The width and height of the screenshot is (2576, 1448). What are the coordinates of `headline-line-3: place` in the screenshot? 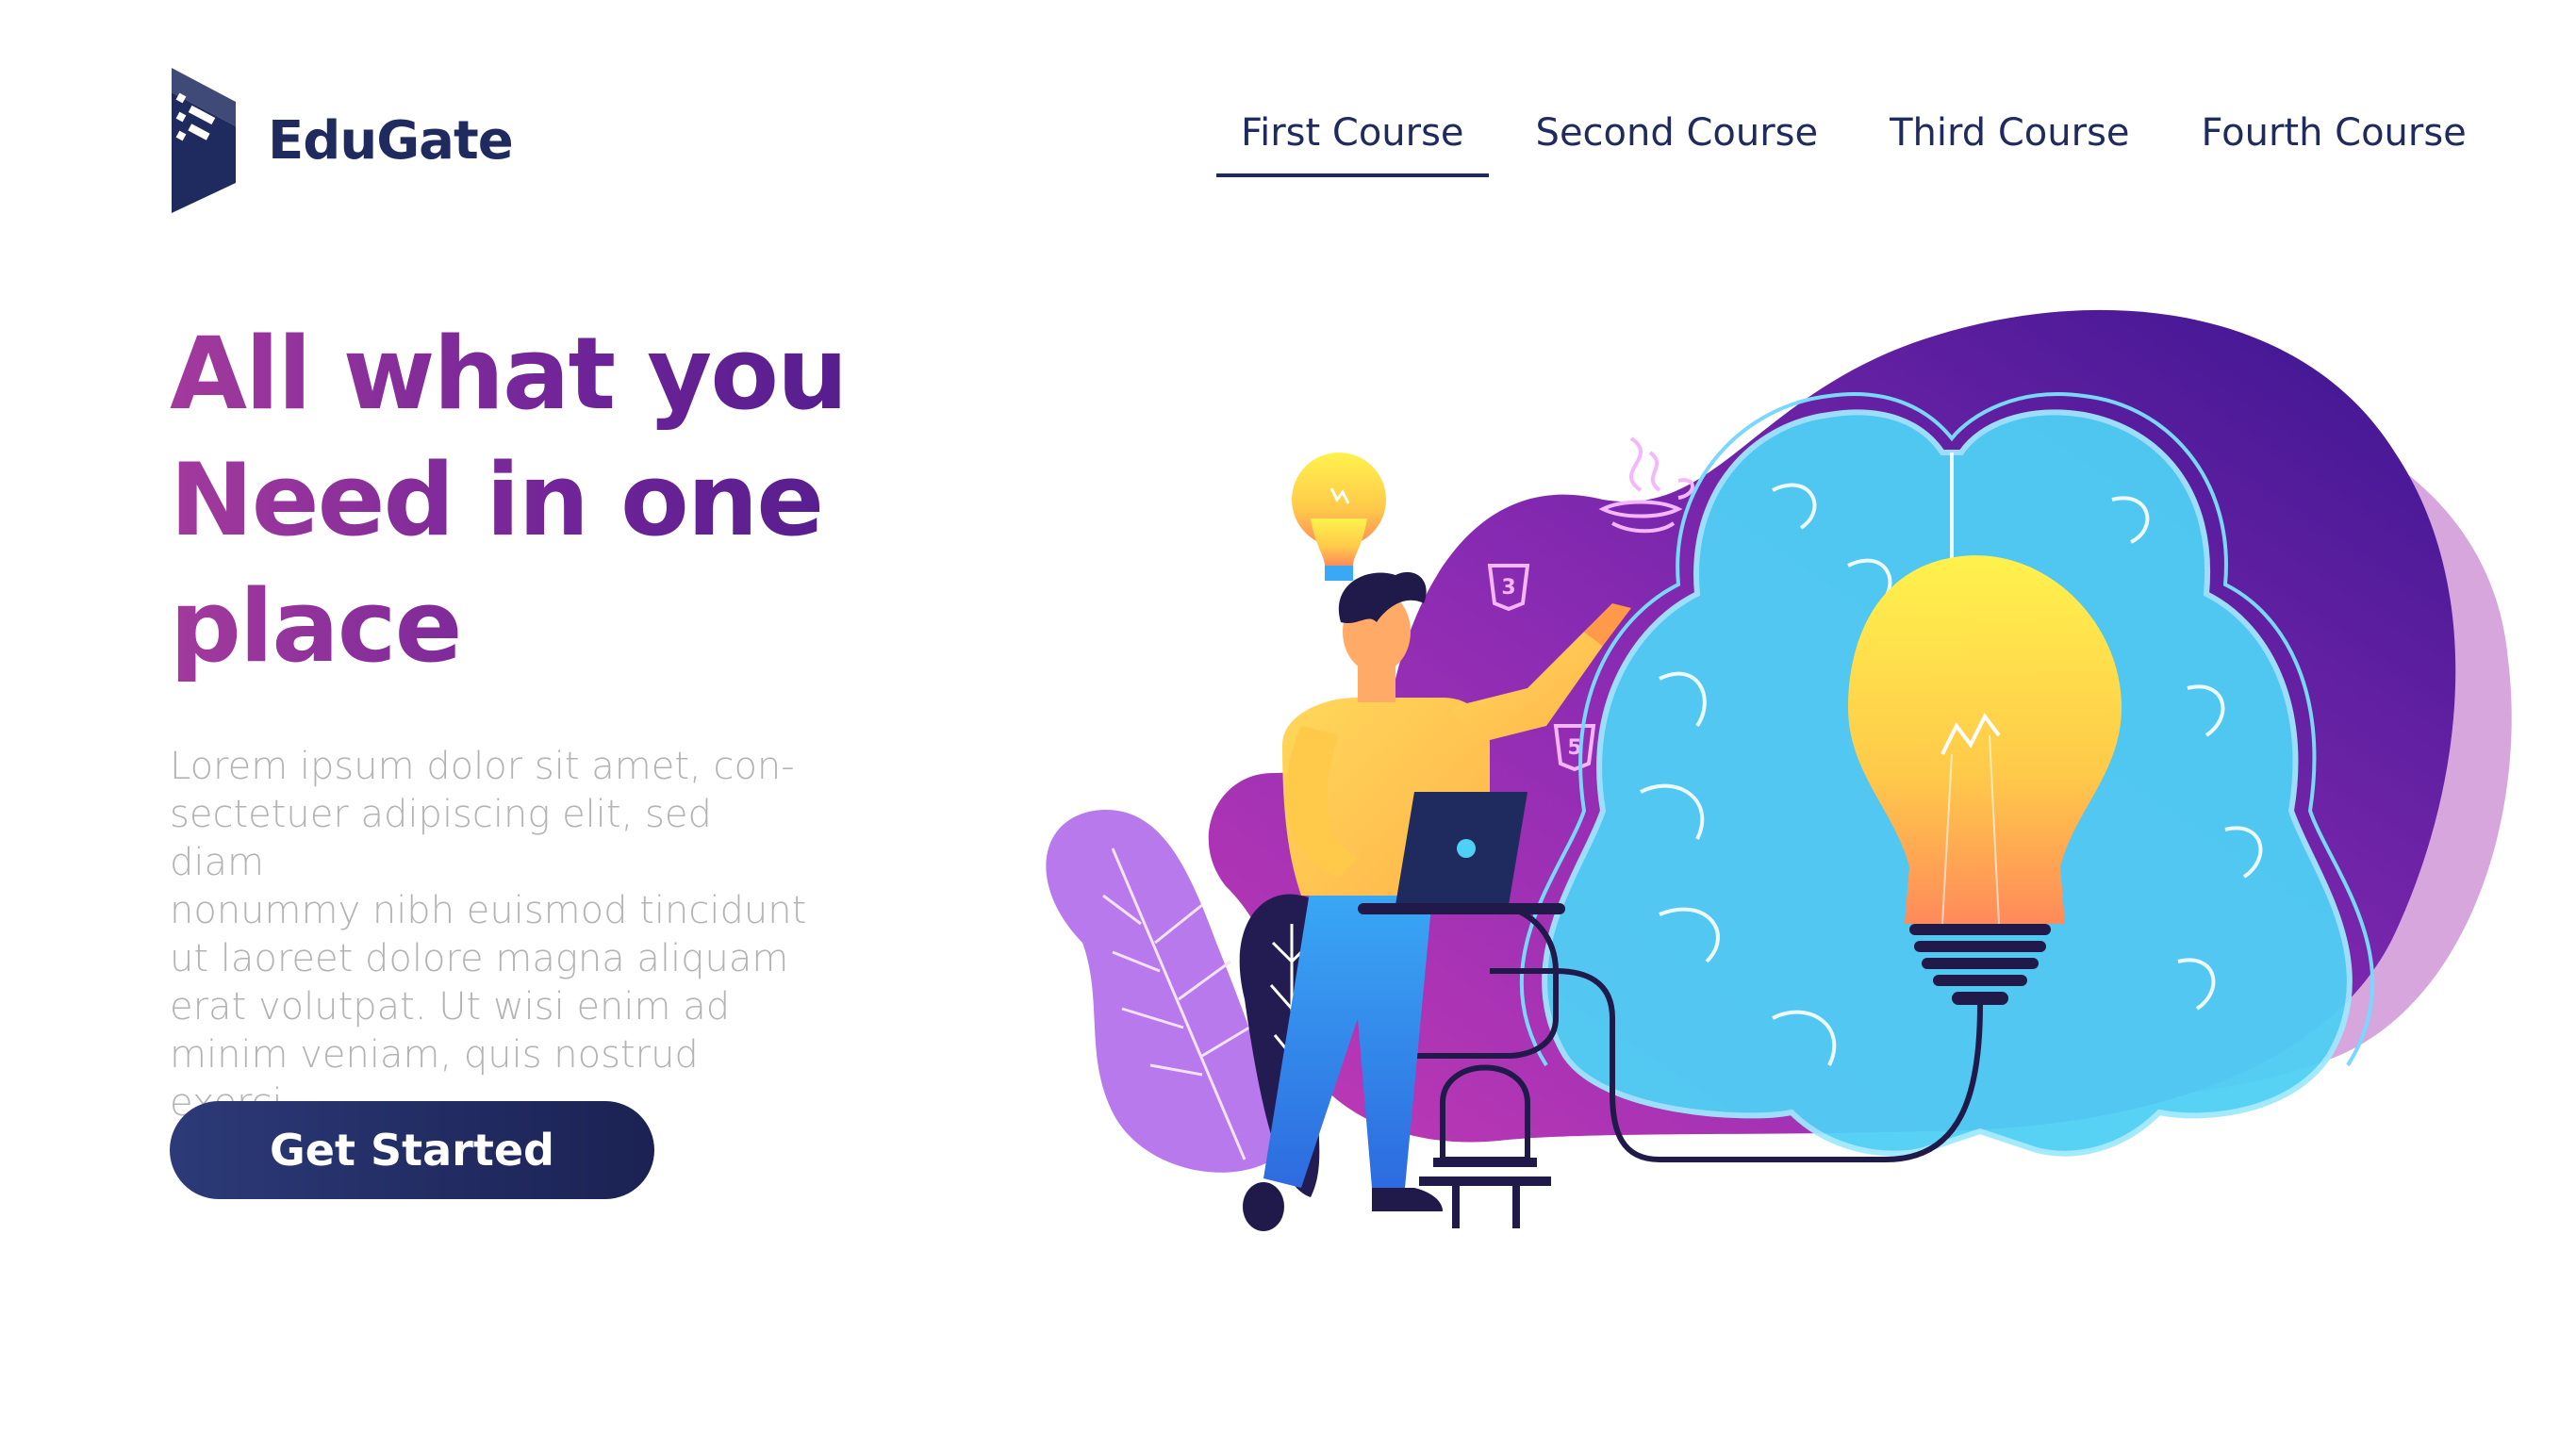 It's located at (315, 626).